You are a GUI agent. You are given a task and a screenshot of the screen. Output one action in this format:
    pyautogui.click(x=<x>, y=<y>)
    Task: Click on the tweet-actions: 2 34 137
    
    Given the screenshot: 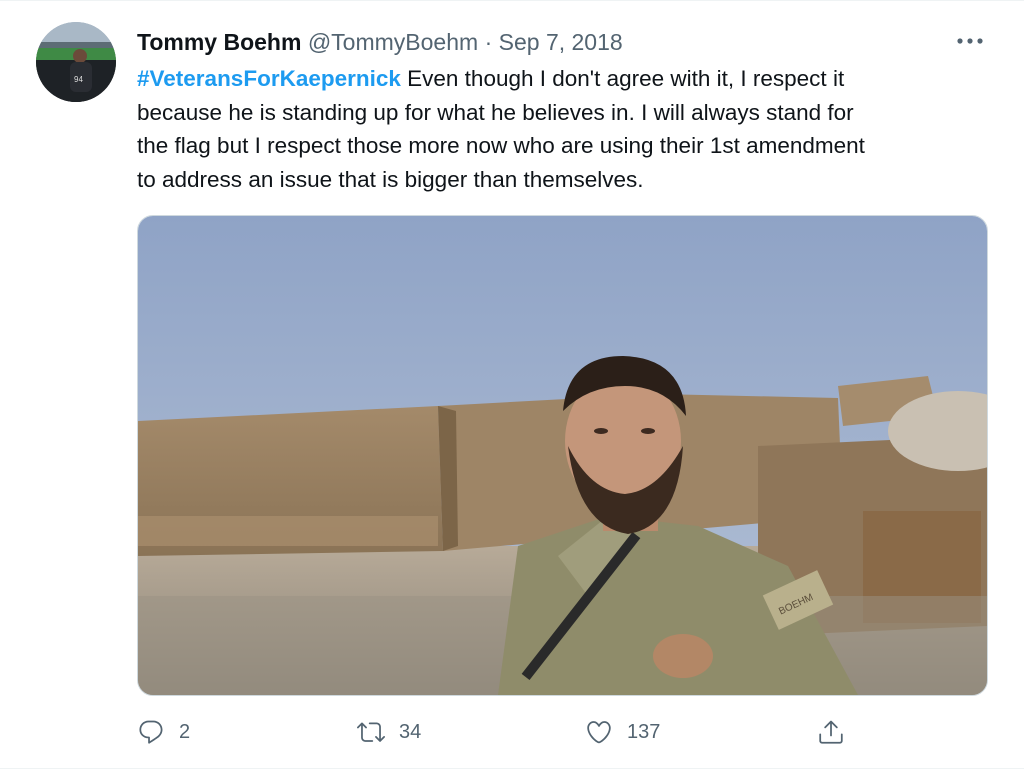 What is the action you would take?
    pyautogui.click(x=567, y=732)
    